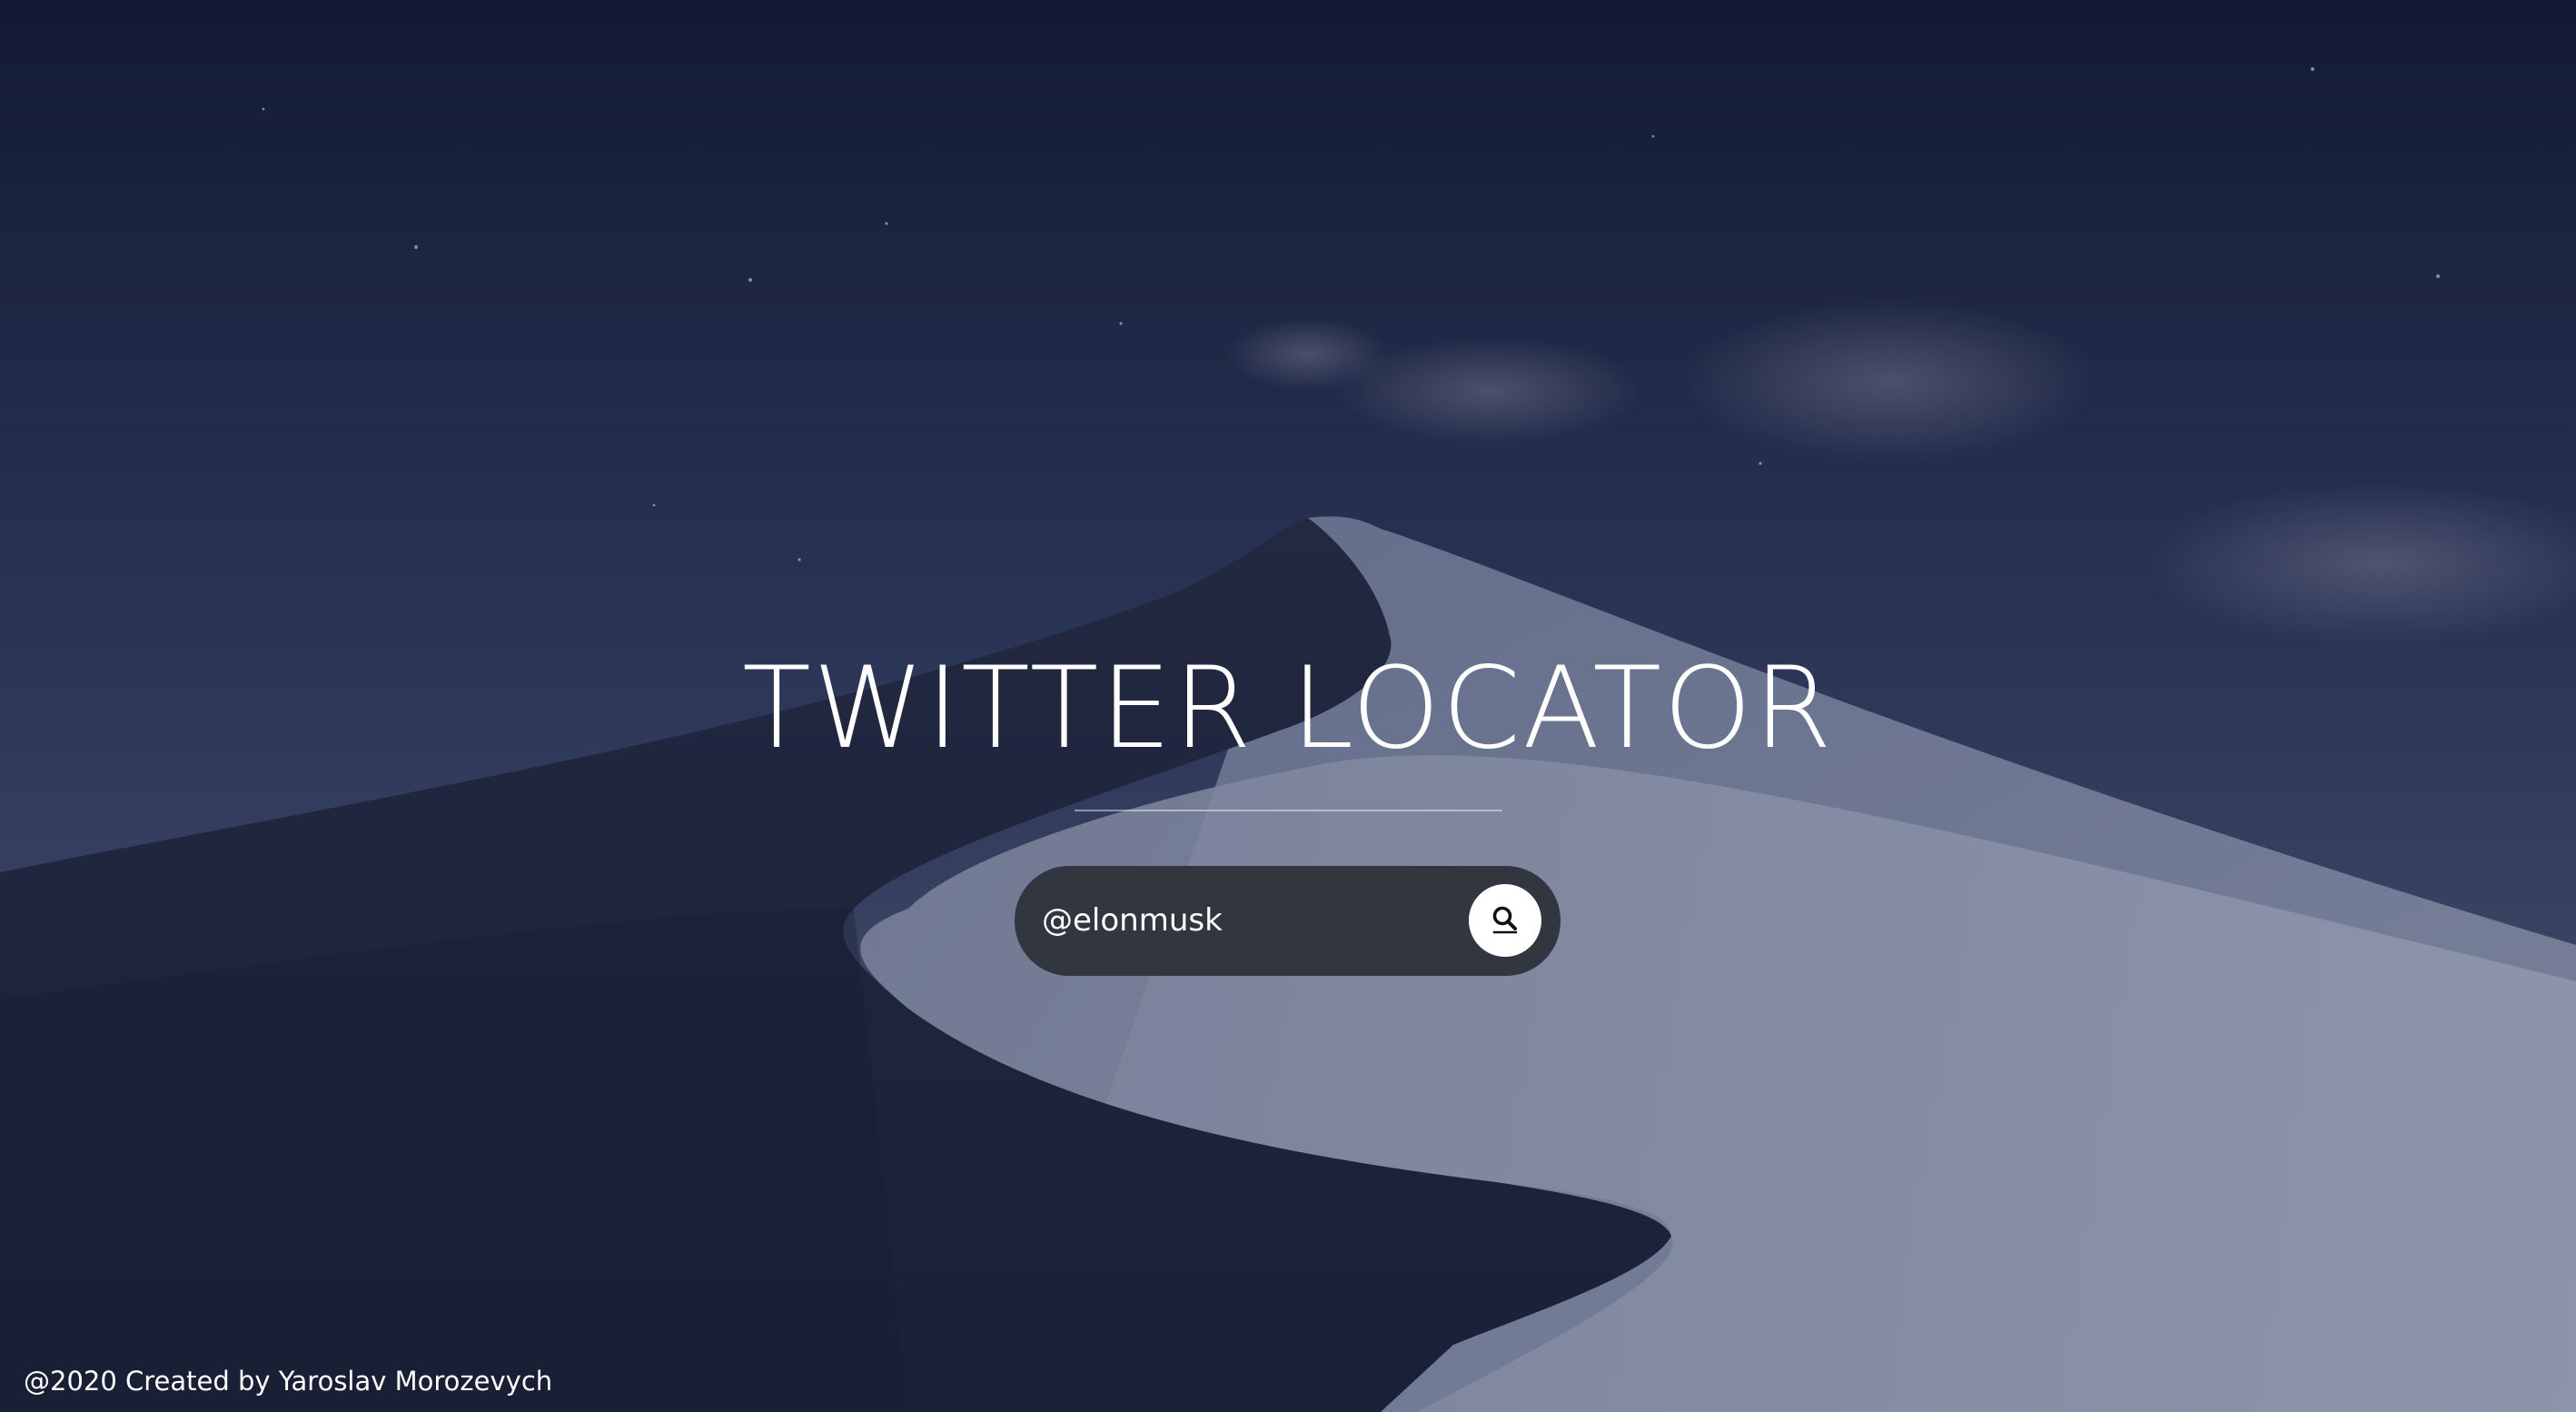  I want to click on title-divider, so click(1288, 810).